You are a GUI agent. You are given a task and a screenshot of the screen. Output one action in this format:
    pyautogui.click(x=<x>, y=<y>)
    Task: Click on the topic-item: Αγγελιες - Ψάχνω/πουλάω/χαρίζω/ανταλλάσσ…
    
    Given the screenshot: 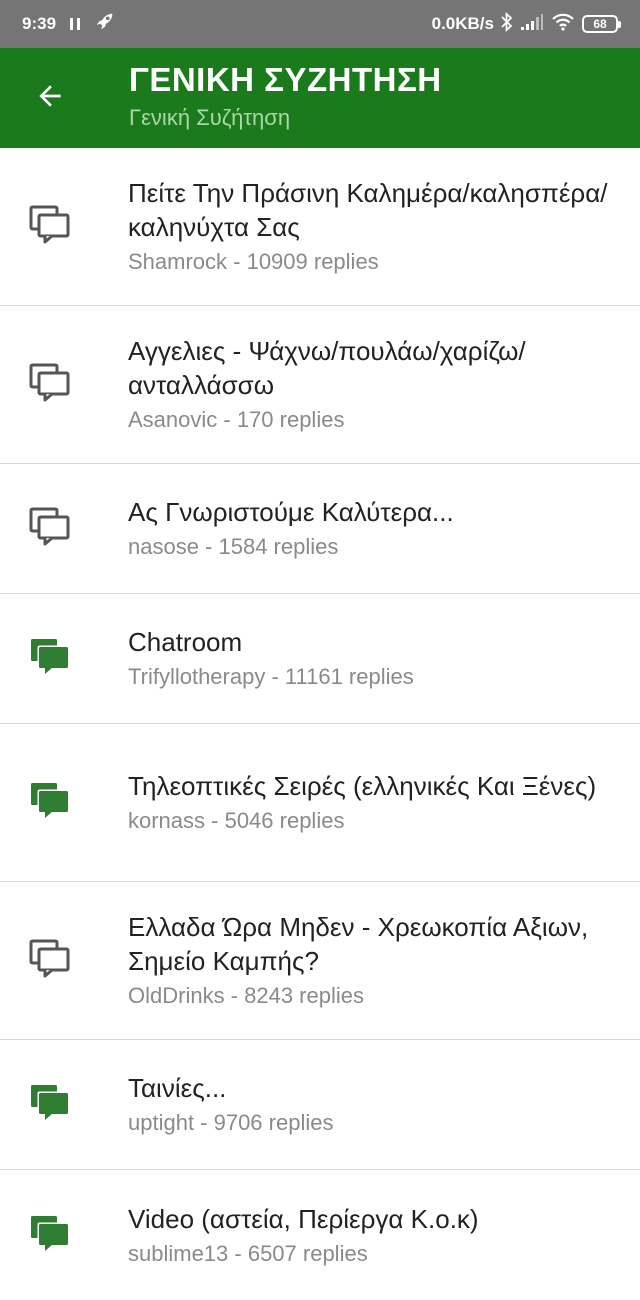 What is the action you would take?
    pyautogui.click(x=320, y=385)
    